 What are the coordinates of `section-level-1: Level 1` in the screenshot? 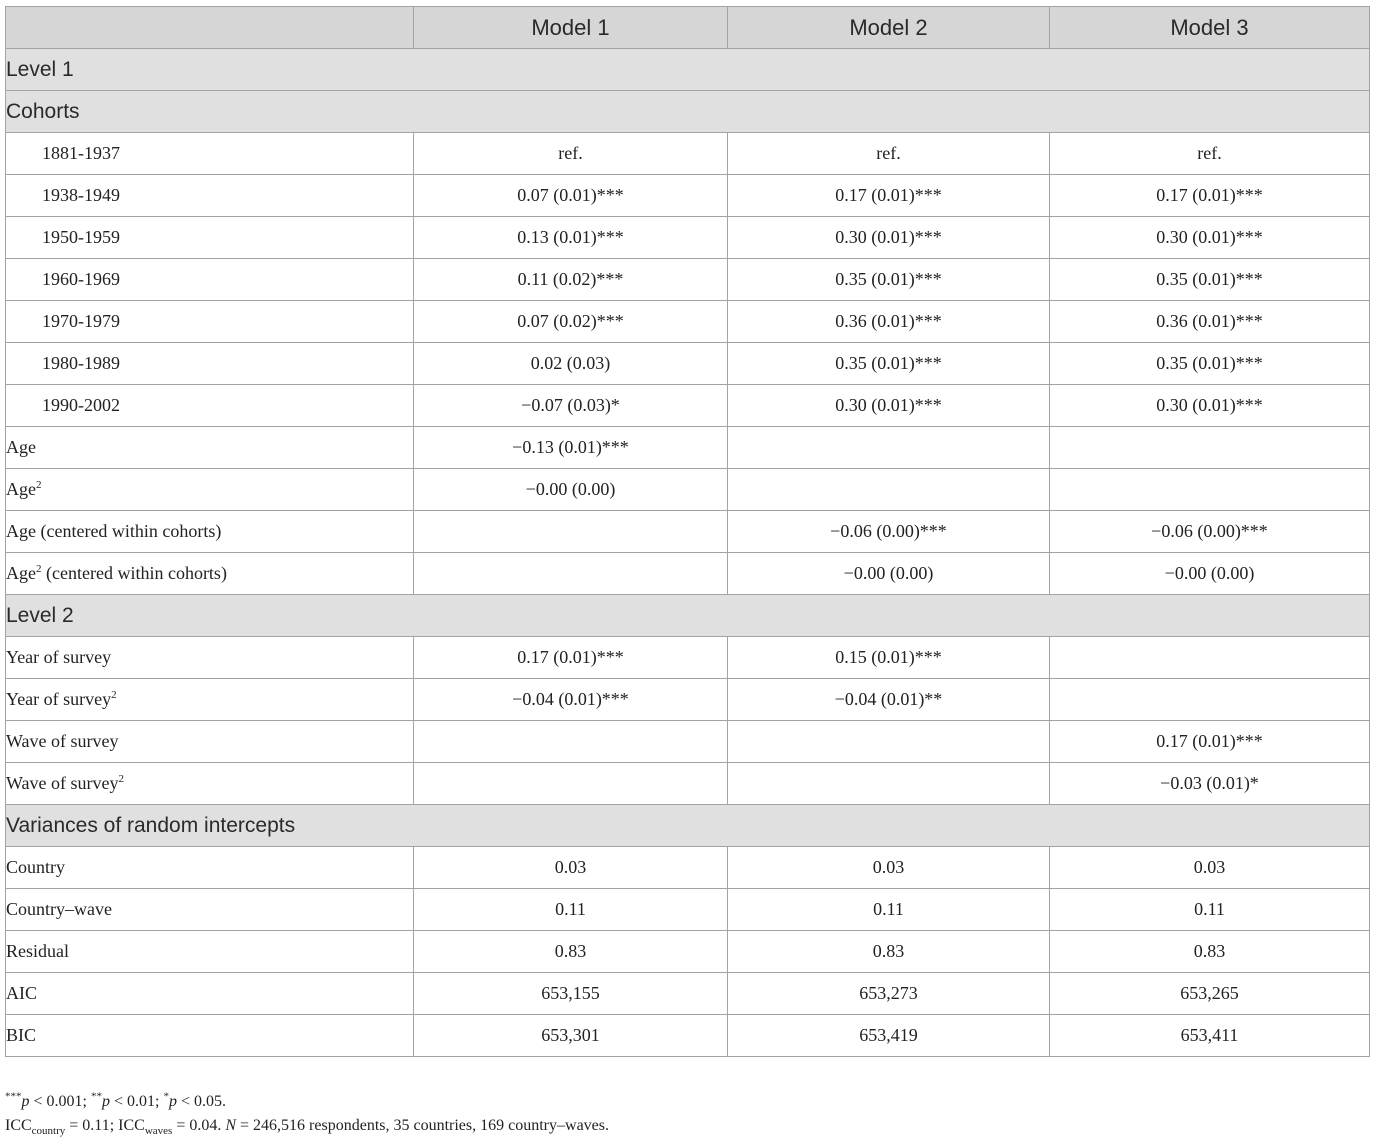 It's located at (687, 69).